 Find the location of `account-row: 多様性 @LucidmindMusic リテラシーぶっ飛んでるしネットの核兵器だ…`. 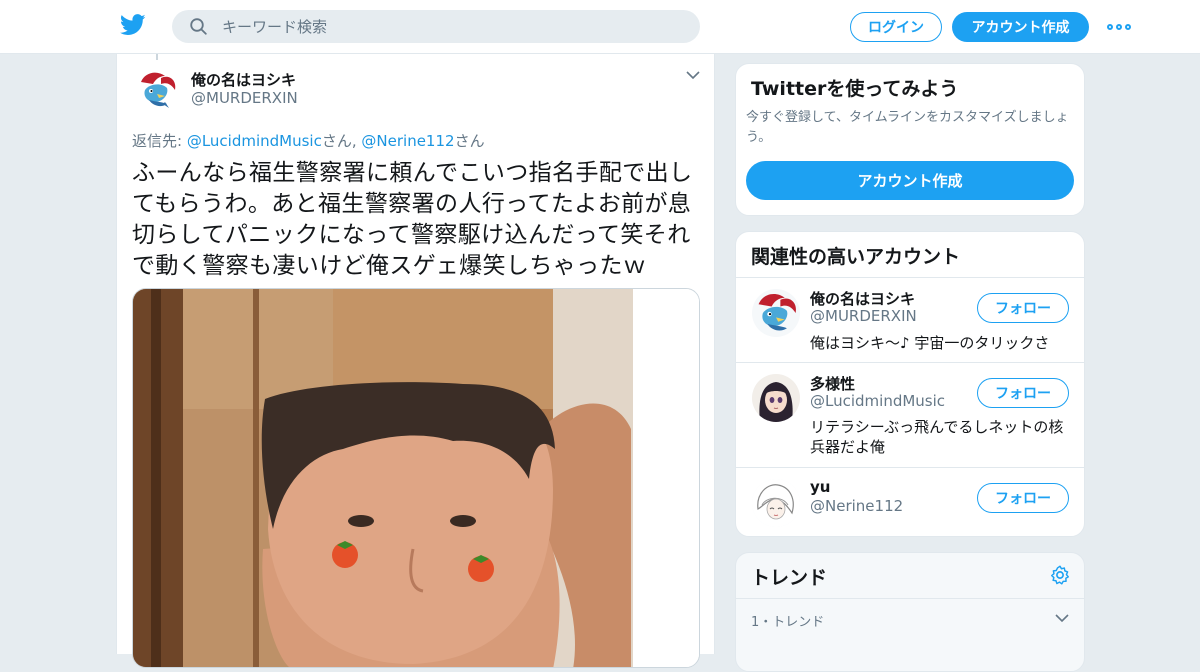

account-row: 多様性 @LucidmindMusic リテラシーぶっ飛んでるしネットの核兵器だ… is located at coordinates (910, 414).